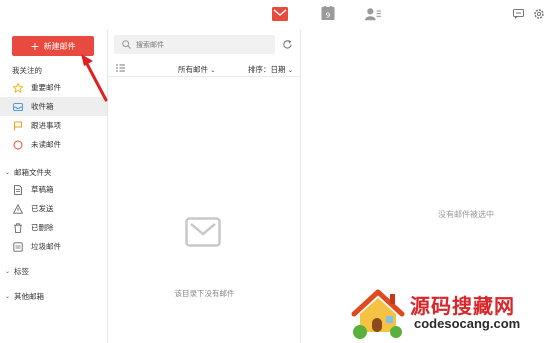 The width and height of the screenshot is (550, 343). I want to click on search-icon, so click(126, 44).